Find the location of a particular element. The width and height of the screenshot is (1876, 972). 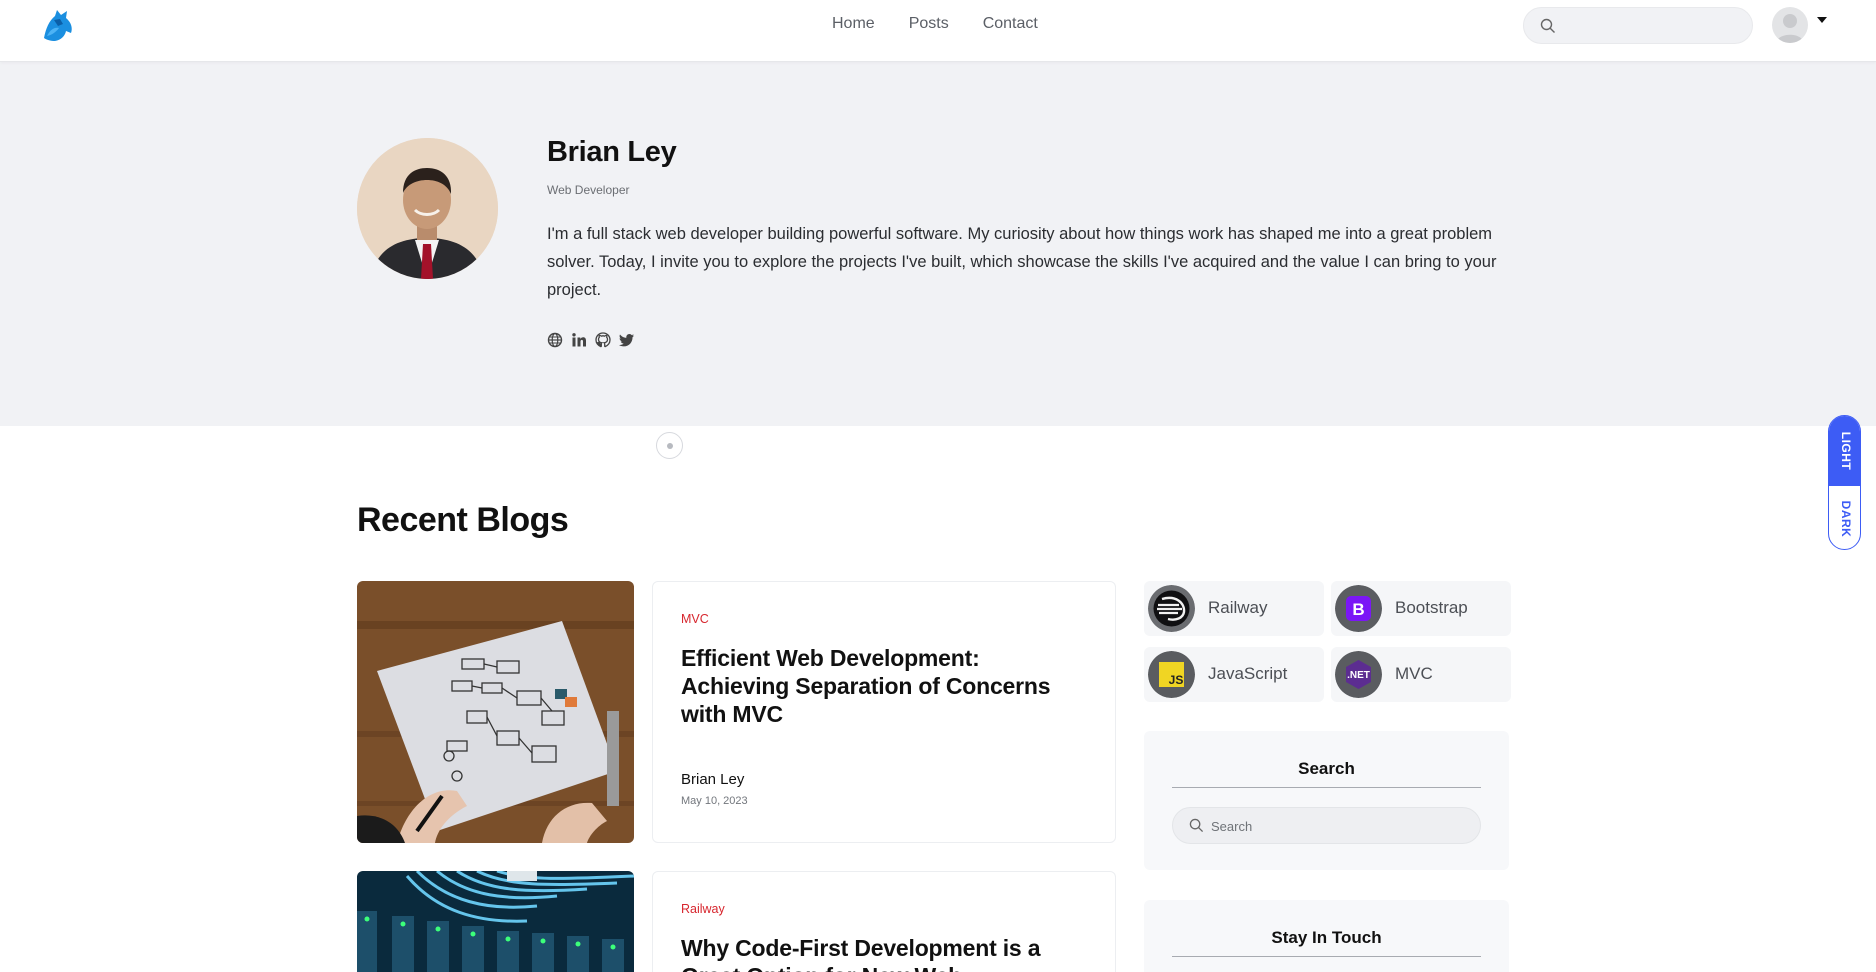

top-navbar: Home Posts Contact is located at coordinates (938, 31).